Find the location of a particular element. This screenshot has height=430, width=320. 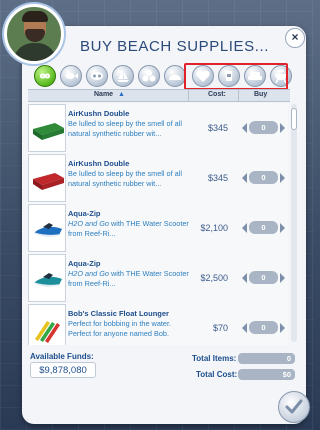

green-air-mattress-icon is located at coordinates (48, 131).